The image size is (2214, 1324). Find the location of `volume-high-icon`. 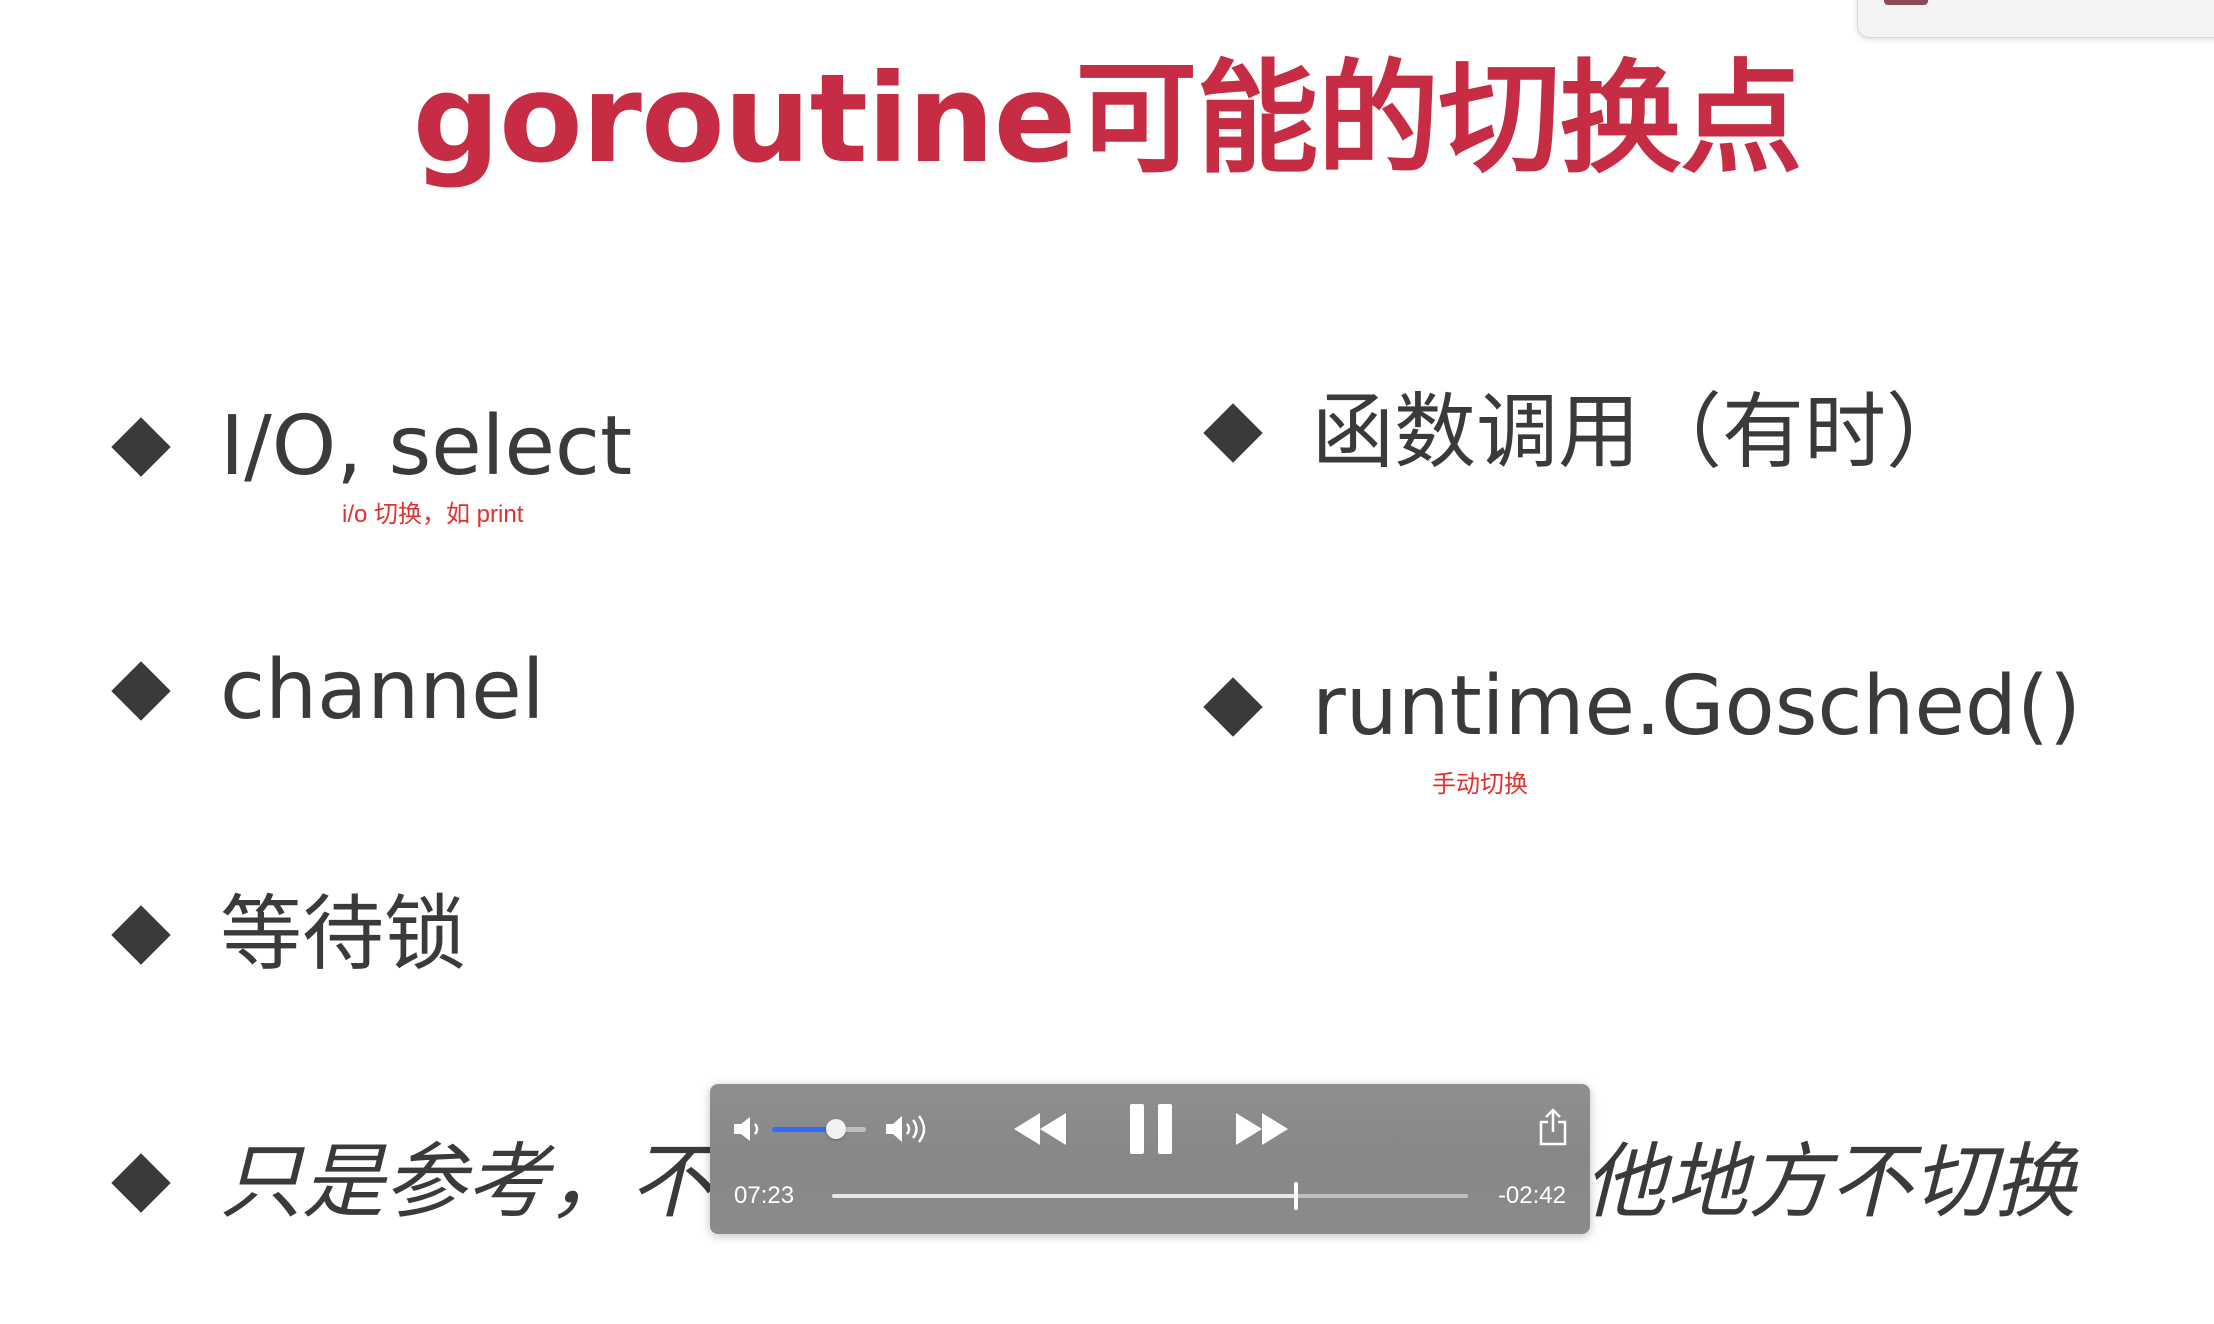

volume-high-icon is located at coordinates (907, 1129).